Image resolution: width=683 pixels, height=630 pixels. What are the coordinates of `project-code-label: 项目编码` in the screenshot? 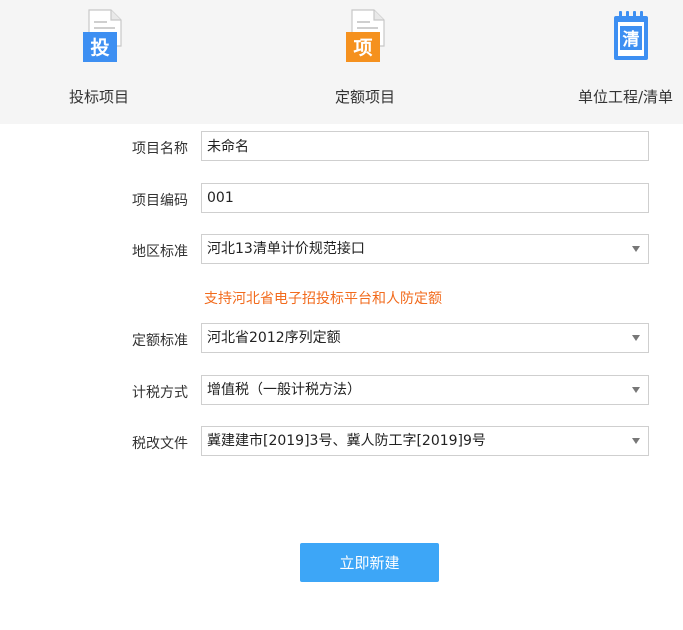 It's located at (160, 201).